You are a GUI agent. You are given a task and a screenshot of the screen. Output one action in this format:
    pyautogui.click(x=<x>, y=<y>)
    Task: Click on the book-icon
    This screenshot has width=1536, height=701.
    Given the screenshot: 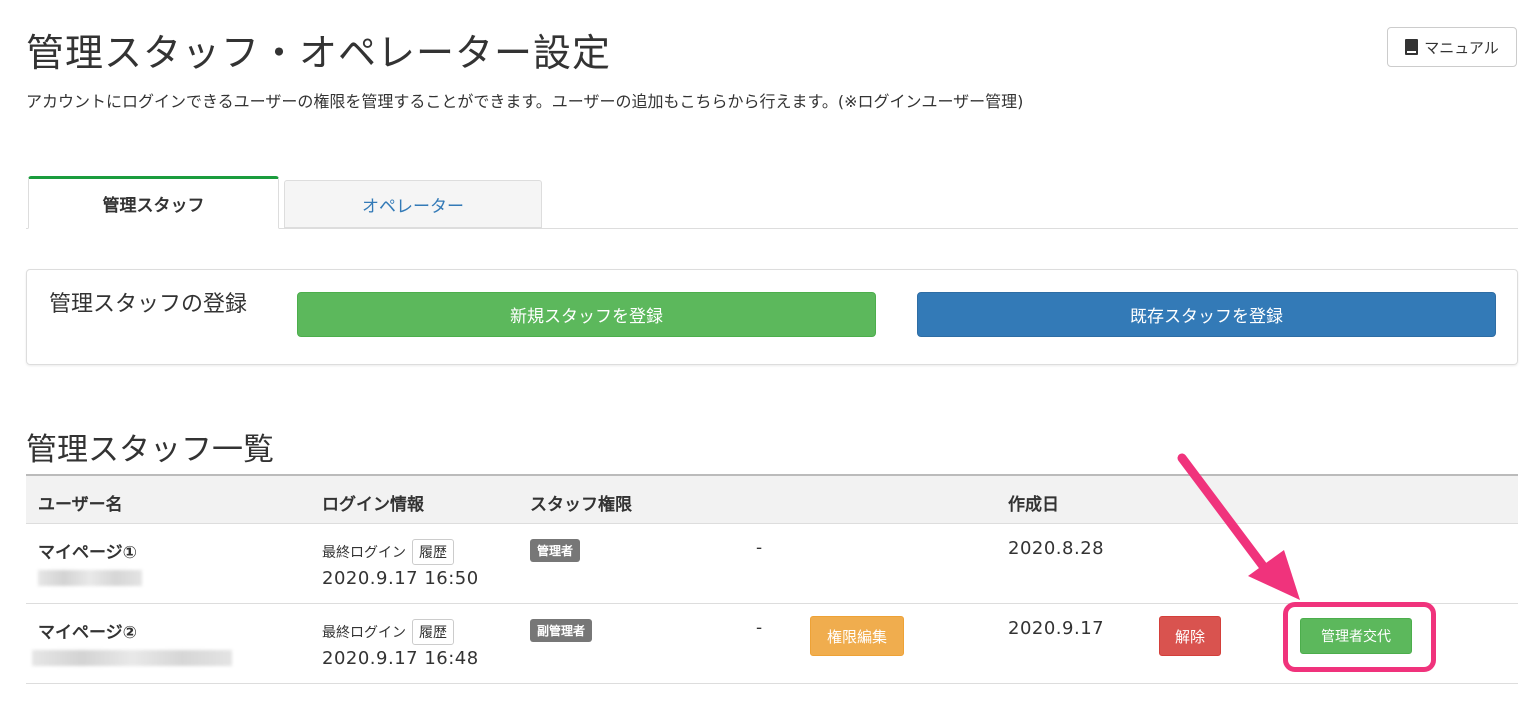 What is the action you would take?
    pyautogui.click(x=1412, y=47)
    